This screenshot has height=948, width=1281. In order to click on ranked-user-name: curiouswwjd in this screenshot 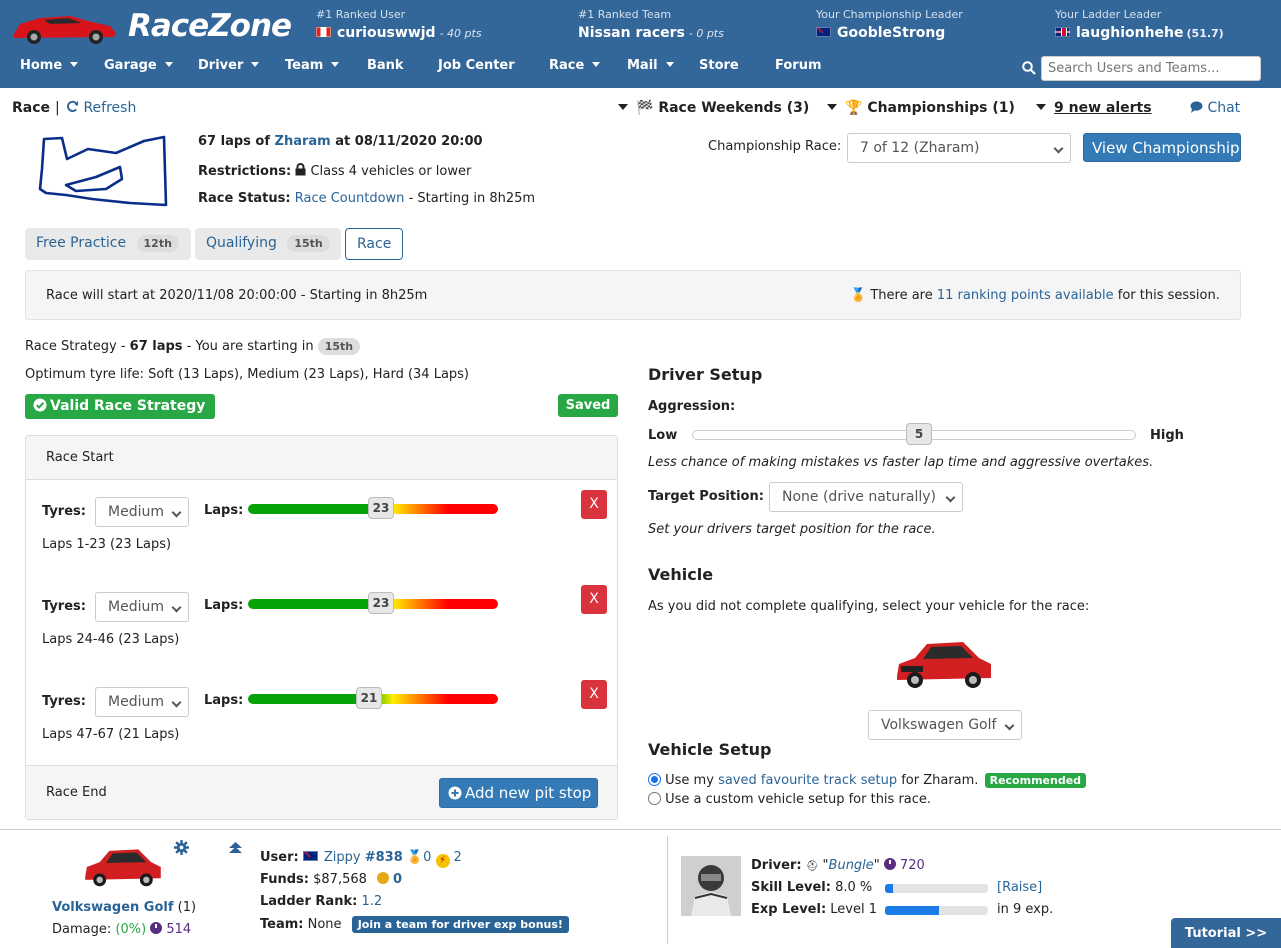, I will do `click(386, 33)`.